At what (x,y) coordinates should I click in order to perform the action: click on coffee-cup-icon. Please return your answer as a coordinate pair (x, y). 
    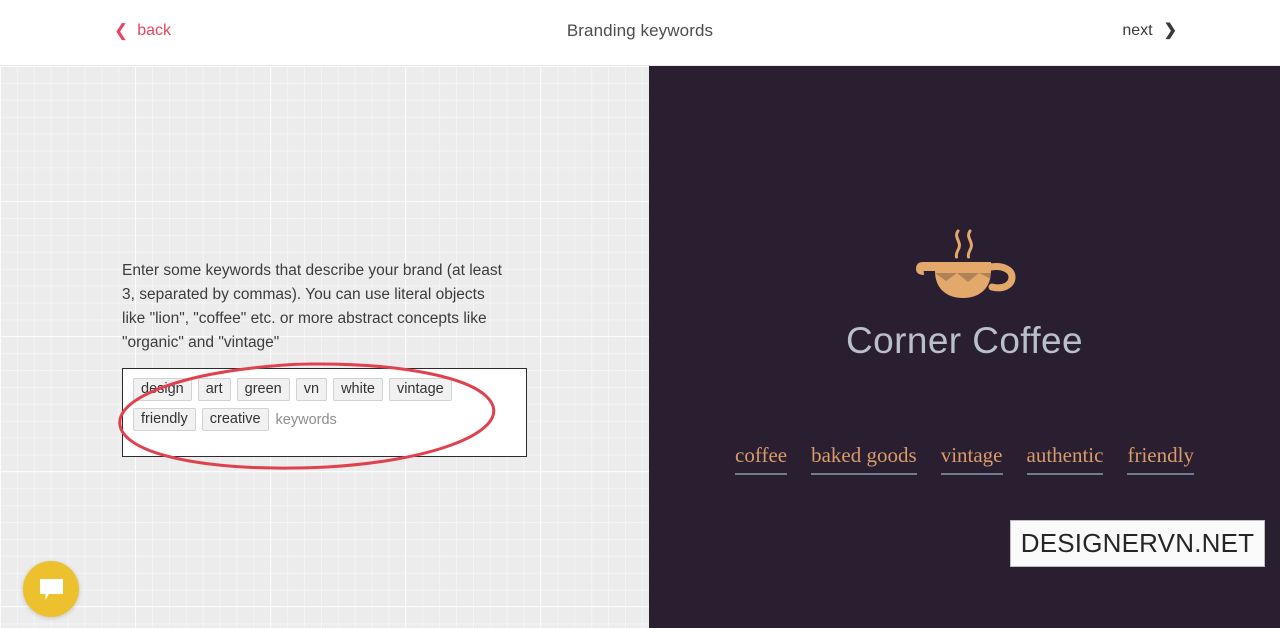
    Looking at the image, I should click on (965, 263).